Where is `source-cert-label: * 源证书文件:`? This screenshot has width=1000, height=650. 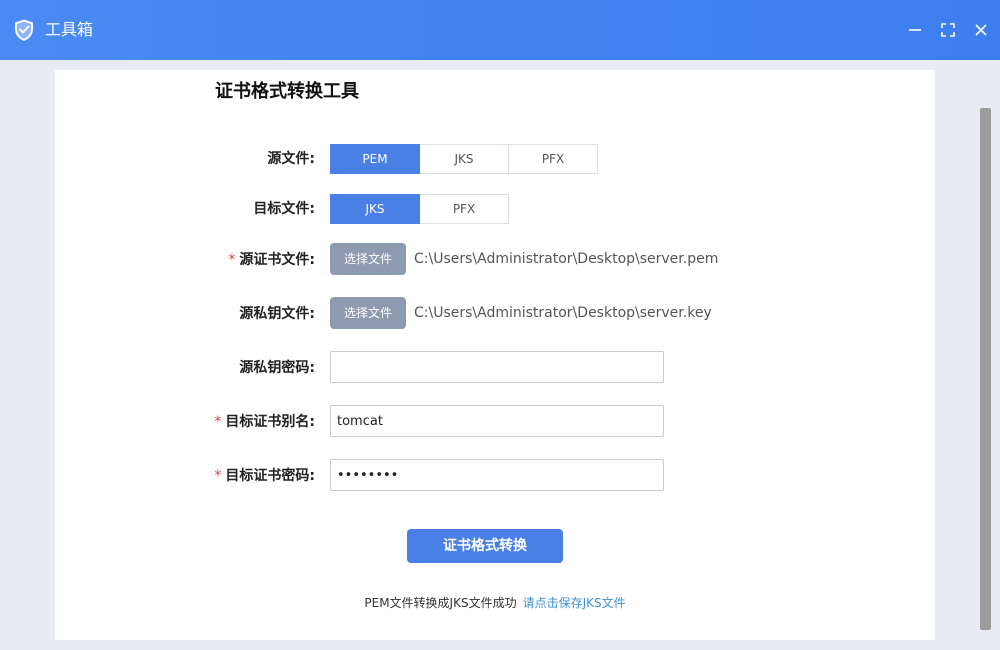
source-cert-label: * 源证书文件: is located at coordinates (271, 260).